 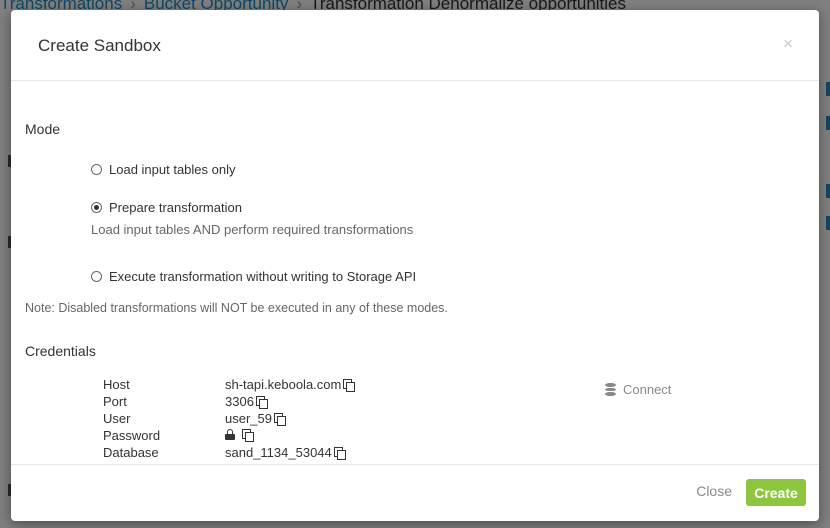 I want to click on credential-value: user_59, so click(x=255, y=418).